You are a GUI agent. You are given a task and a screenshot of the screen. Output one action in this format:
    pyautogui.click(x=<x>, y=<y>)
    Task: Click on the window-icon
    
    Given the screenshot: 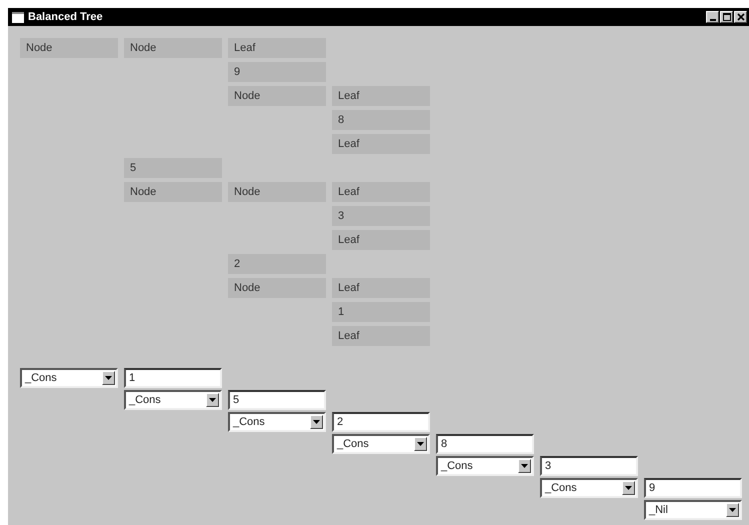 What is the action you would take?
    pyautogui.click(x=18, y=17)
    